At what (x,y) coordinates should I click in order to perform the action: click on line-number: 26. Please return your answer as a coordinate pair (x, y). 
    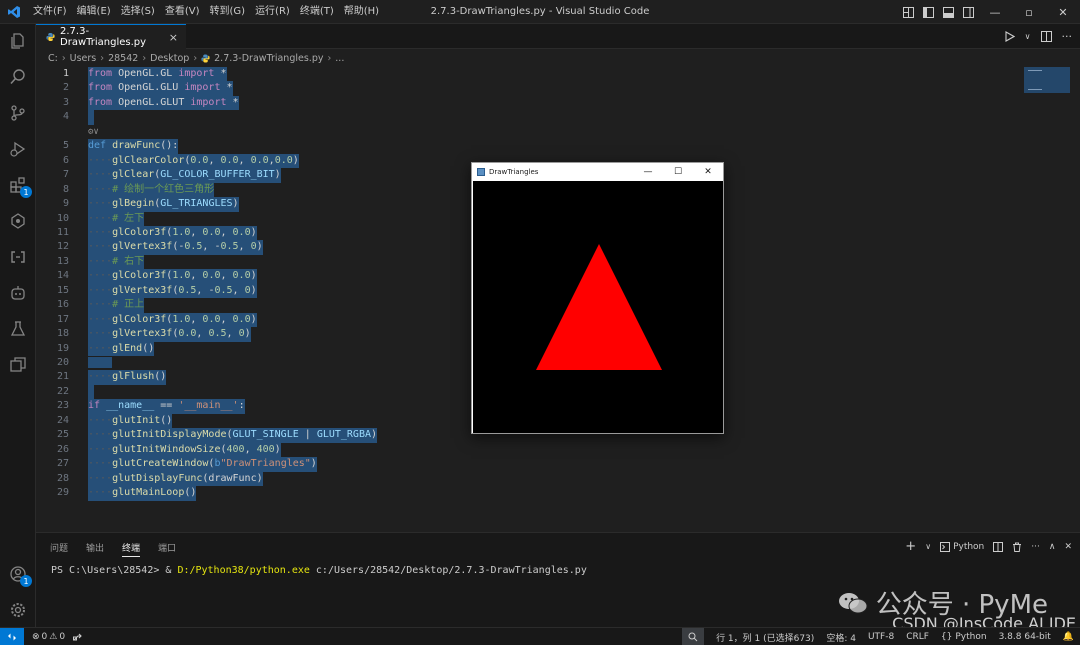
    Looking at the image, I should click on (62, 449).